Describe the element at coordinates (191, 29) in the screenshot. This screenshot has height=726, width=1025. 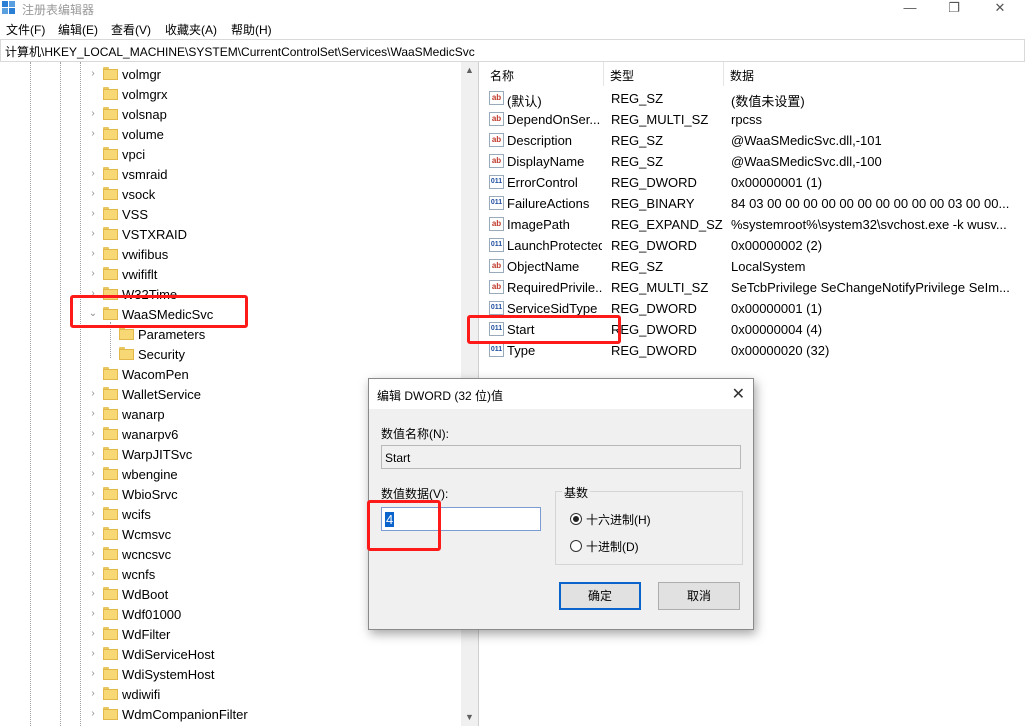
I see `menu-favorites: 收藏夹(A)` at that location.